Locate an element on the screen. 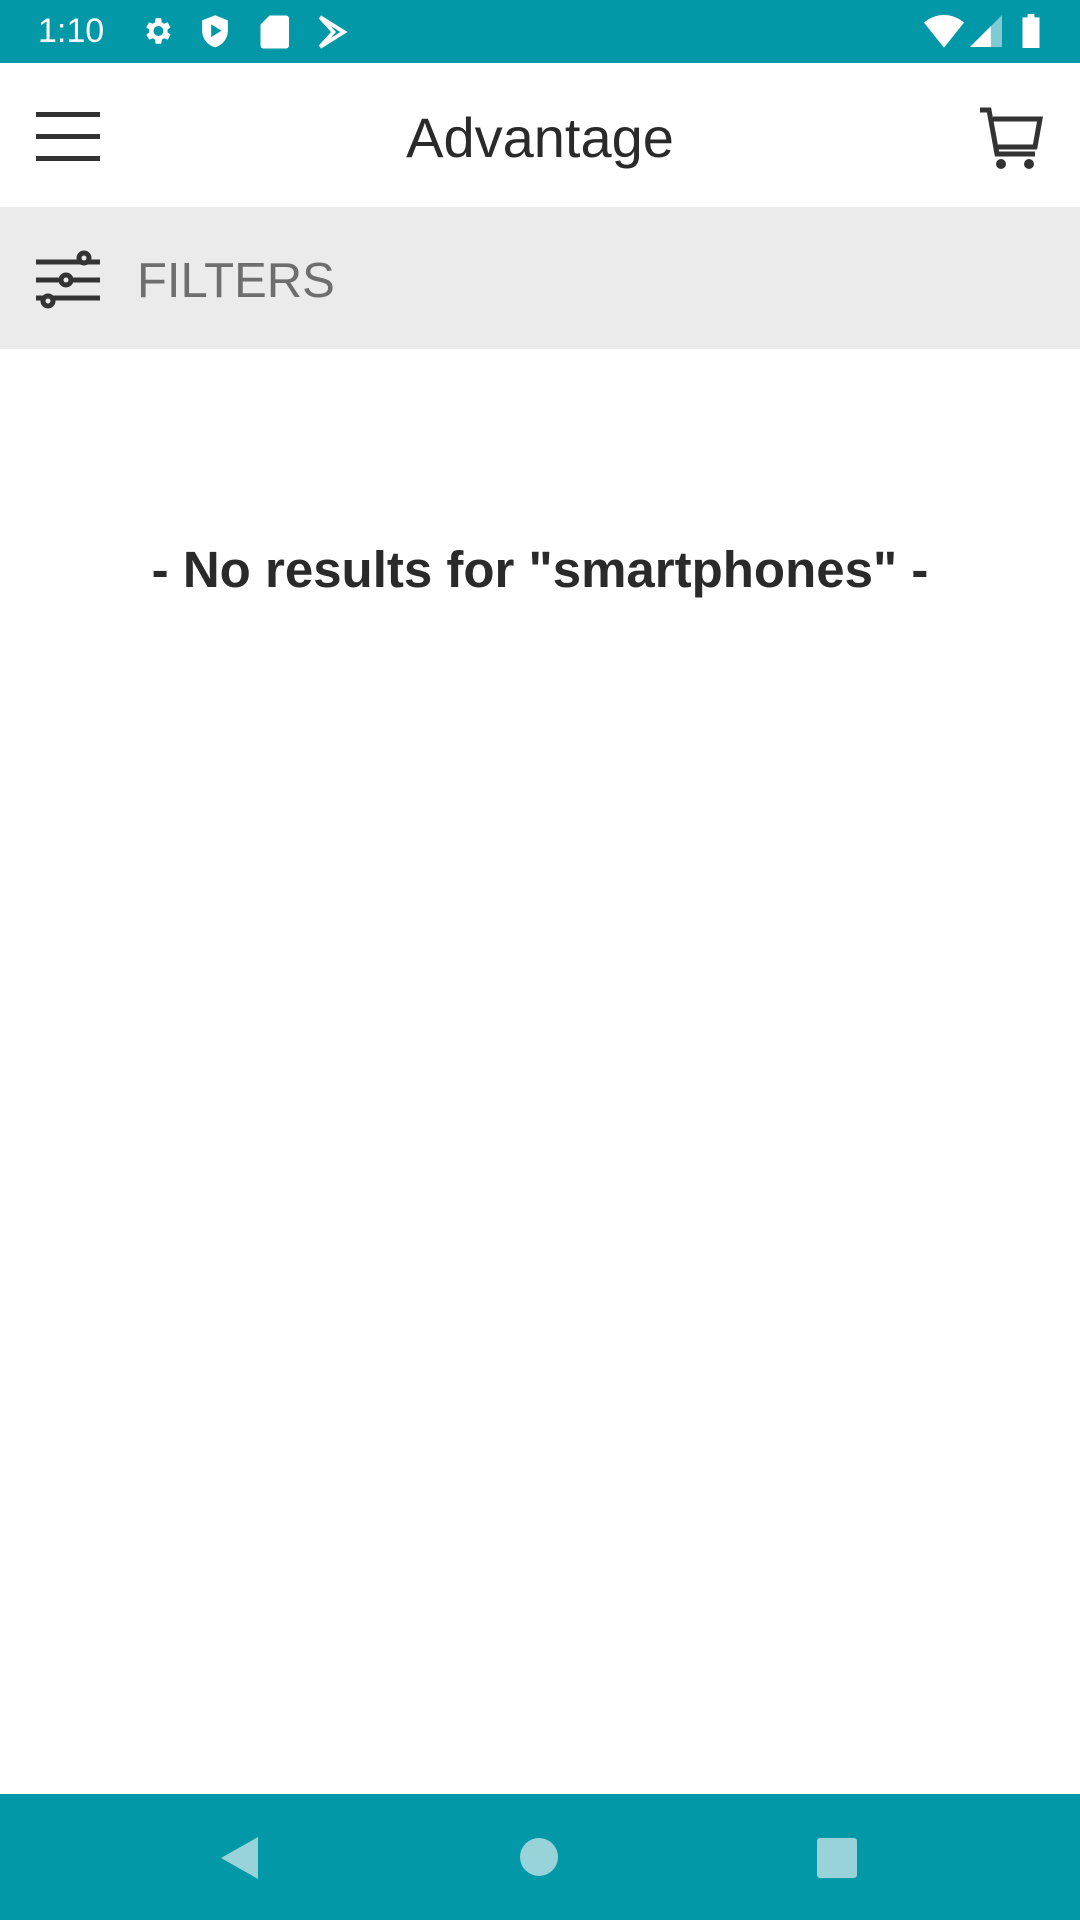 The image size is (1080, 1920). play-store-icon is located at coordinates (333, 32).